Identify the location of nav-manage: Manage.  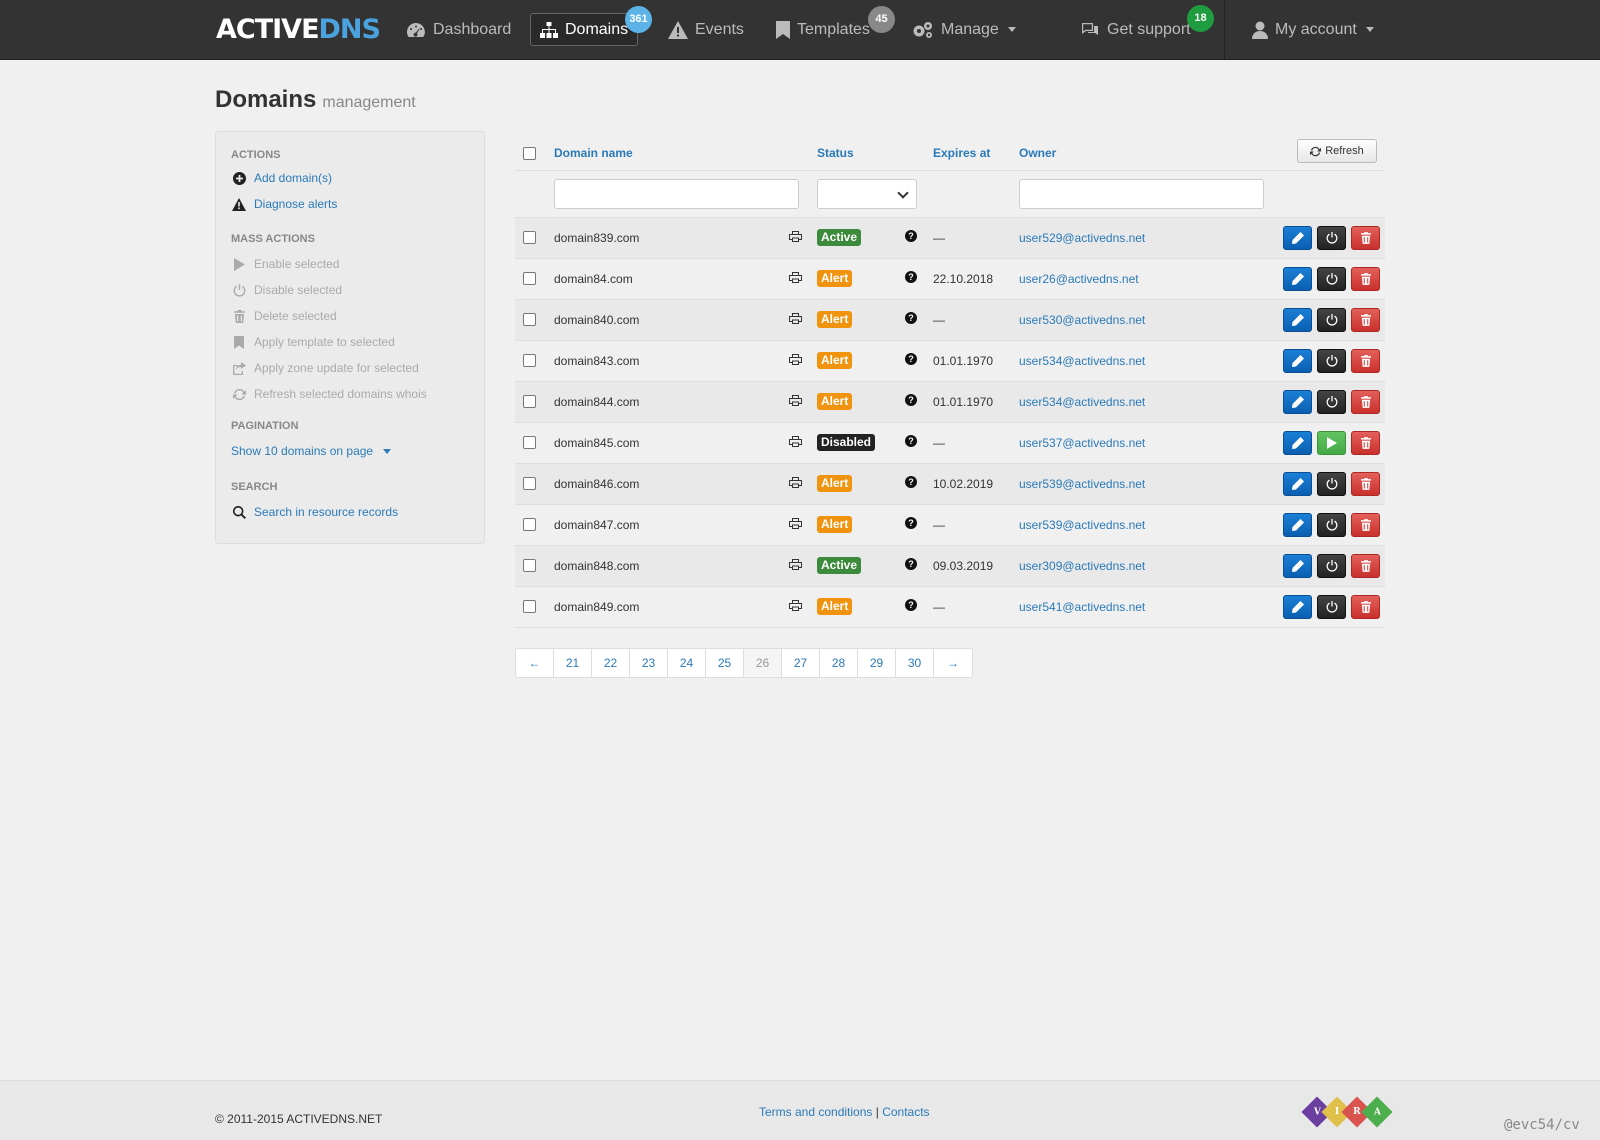
(964, 29).